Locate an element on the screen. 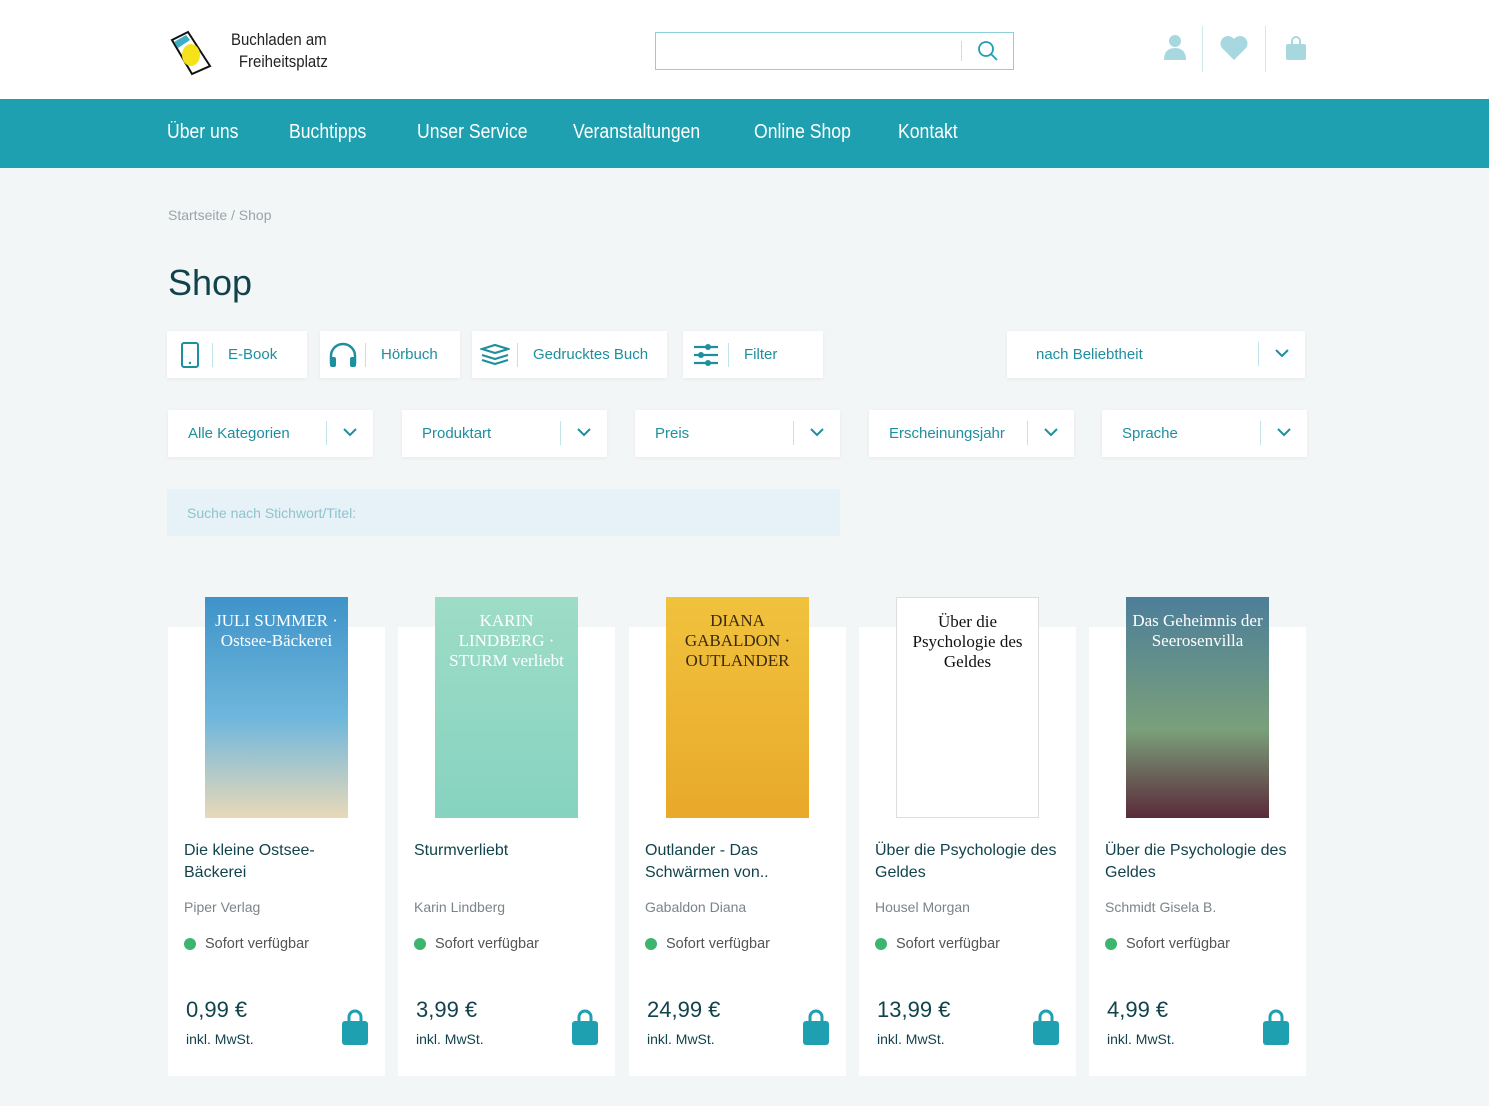 Image resolution: width=1489 pixels, height=1106 pixels. cover-text: DIANA GABALDON · OUTLANDER is located at coordinates (737, 640).